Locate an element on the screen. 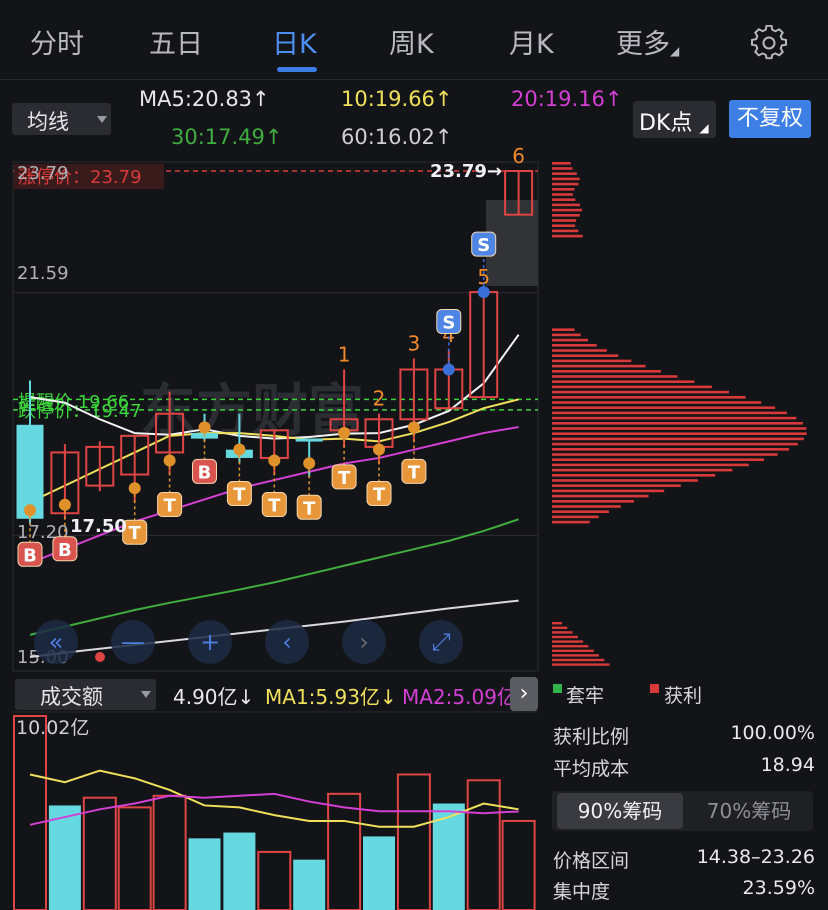  price-axis-label: 23.79 is located at coordinates (43, 173).